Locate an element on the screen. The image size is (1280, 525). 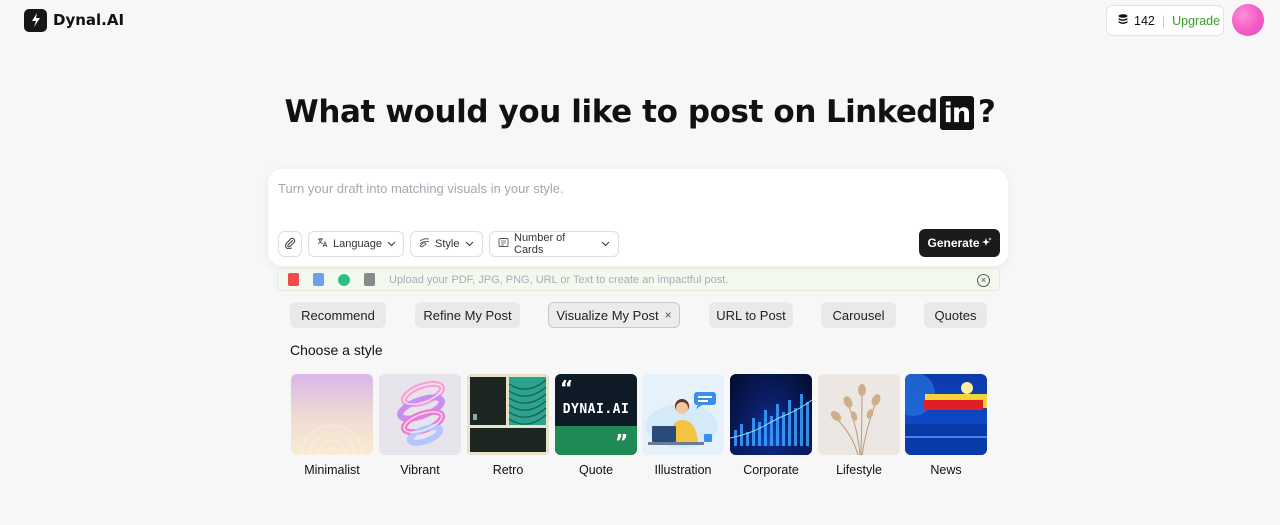
style-thumb-illustration is located at coordinates (683, 414).